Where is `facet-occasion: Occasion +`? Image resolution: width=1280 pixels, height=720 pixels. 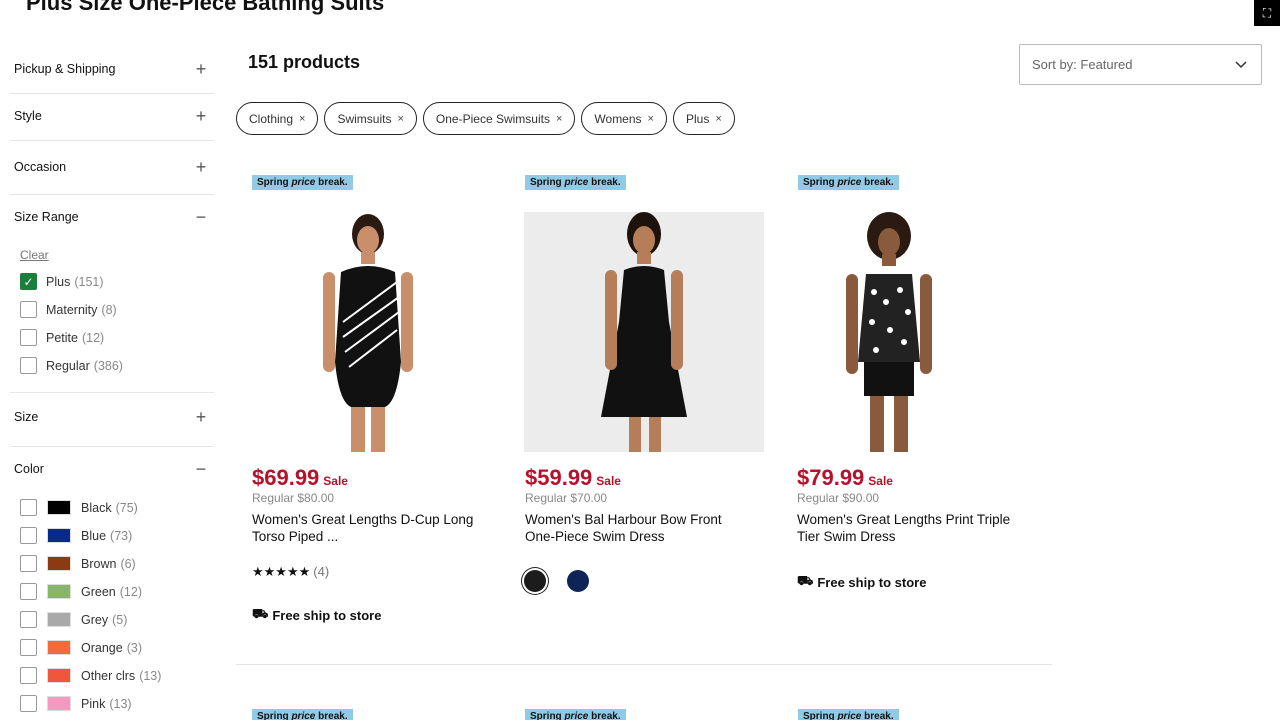 facet-occasion: Occasion + is located at coordinates (112, 167).